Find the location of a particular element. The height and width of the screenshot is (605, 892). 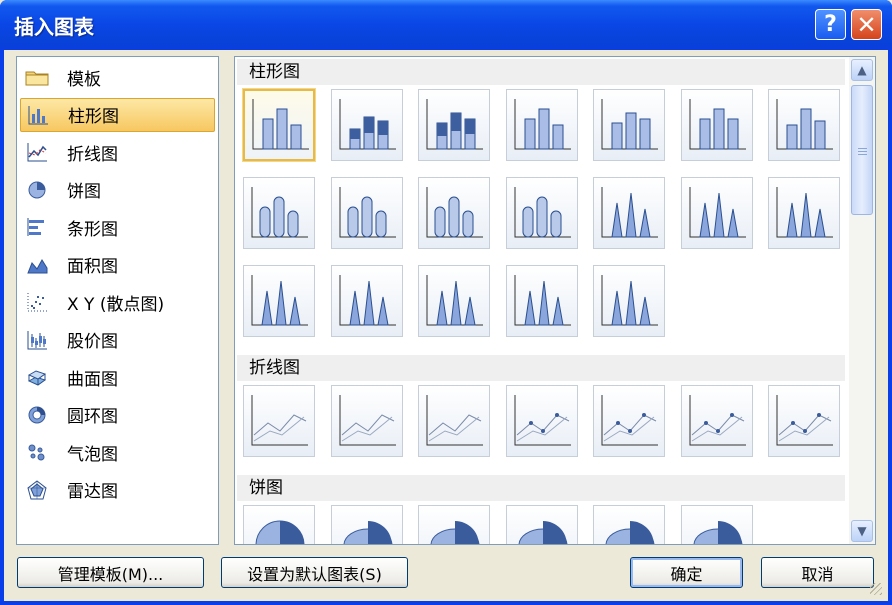

category-item: 股价图 is located at coordinates (117, 340).